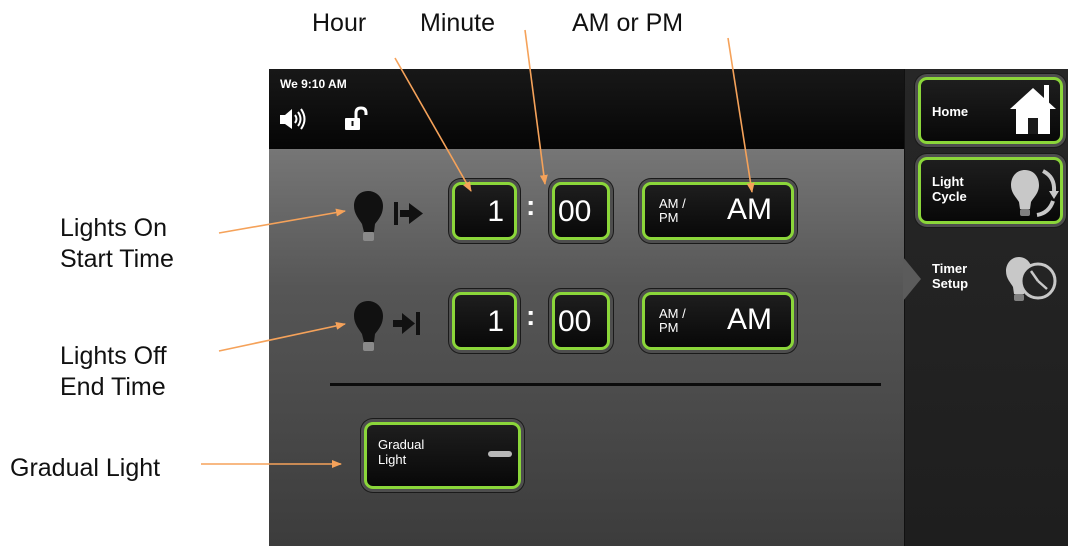 The height and width of the screenshot is (546, 1068). What do you see at coordinates (282, 221) in the screenshot?
I see `arrow-lights-on` at bounding box center [282, 221].